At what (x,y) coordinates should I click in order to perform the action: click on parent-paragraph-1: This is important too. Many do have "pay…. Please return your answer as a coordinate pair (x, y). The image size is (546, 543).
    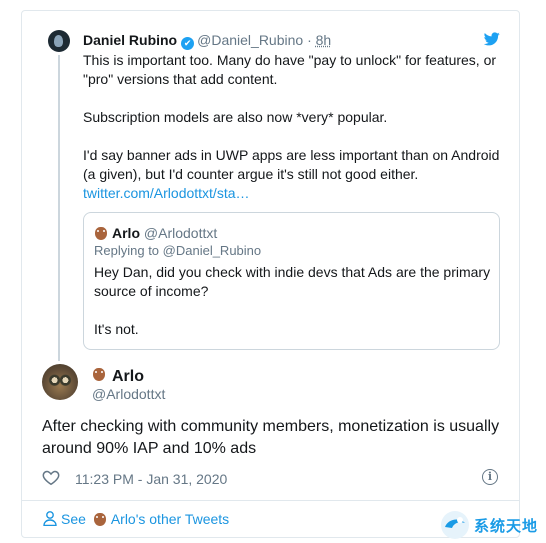
    Looking at the image, I should click on (290, 69).